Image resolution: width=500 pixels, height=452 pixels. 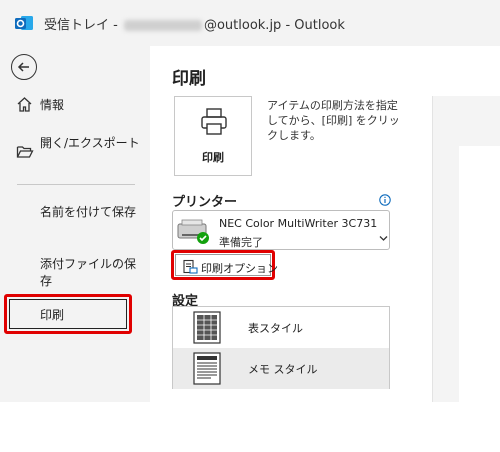 I want to click on print-preview-pane, so click(x=466, y=274).